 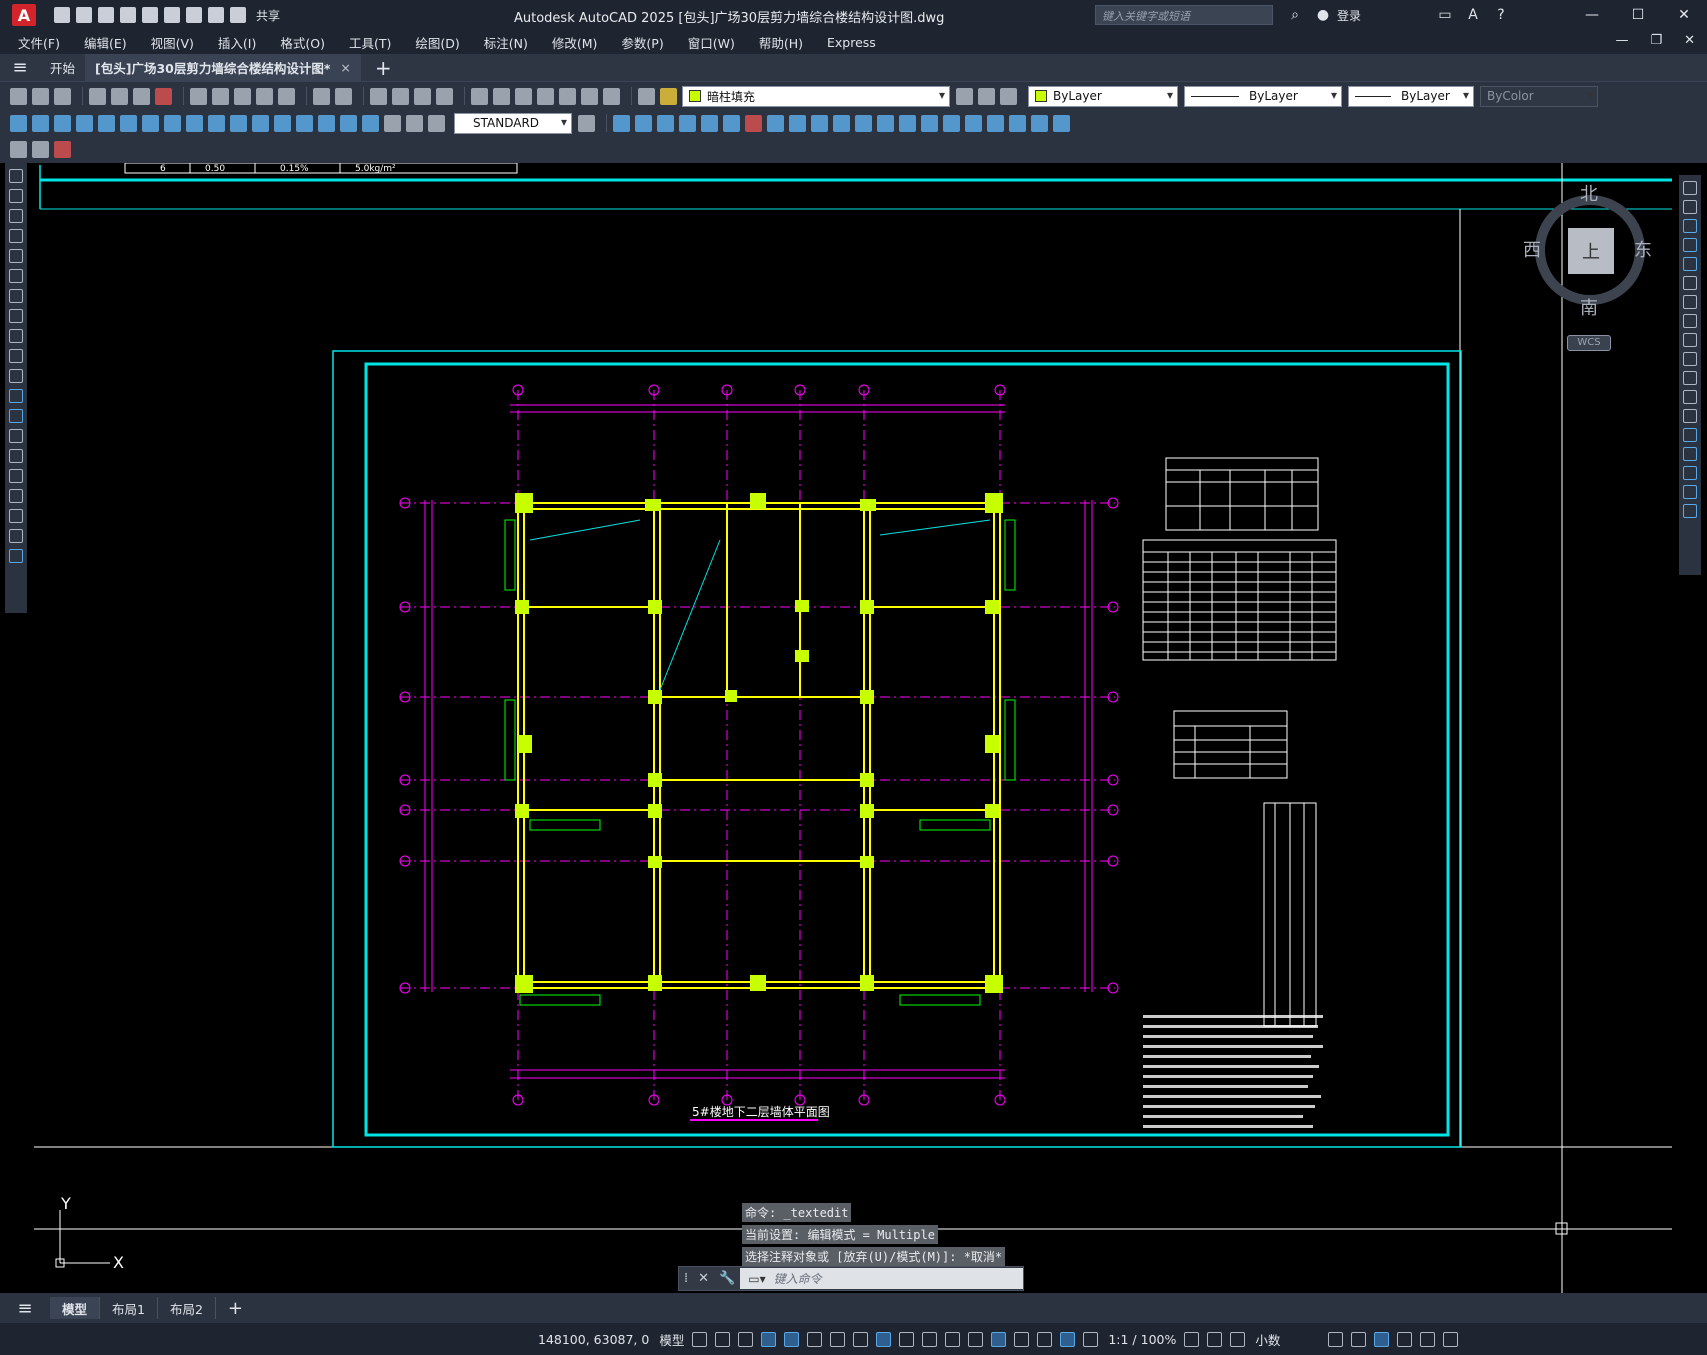 What do you see at coordinates (885, 123) in the screenshot?
I see `clean-icon` at bounding box center [885, 123].